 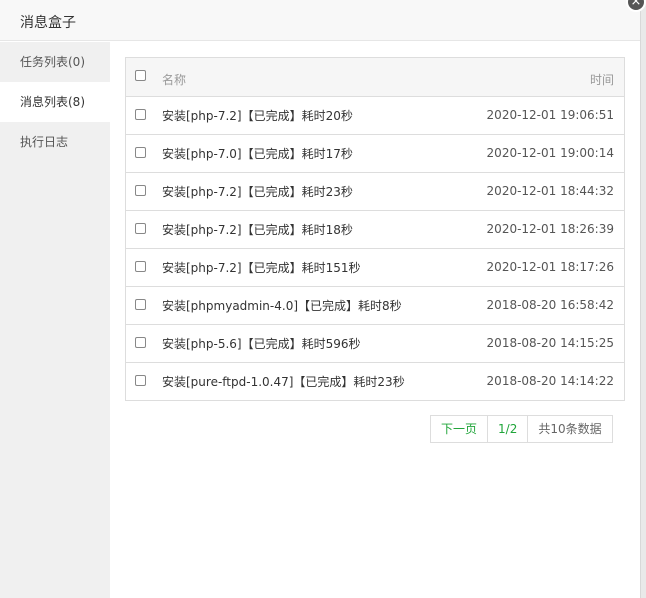 What do you see at coordinates (601, 80) in the screenshot?
I see `column-header-time: 时间` at bounding box center [601, 80].